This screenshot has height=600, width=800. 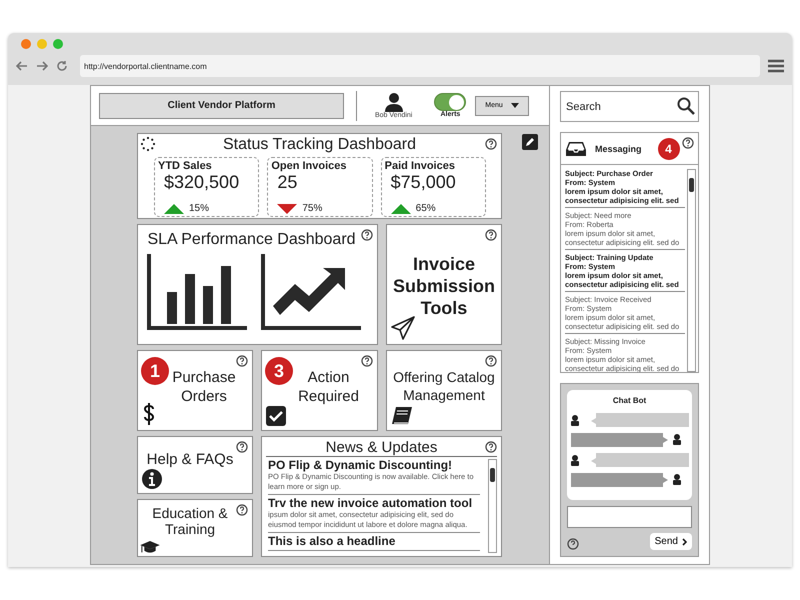 What do you see at coordinates (276, 416) in the screenshot?
I see `checkbox-icon` at bounding box center [276, 416].